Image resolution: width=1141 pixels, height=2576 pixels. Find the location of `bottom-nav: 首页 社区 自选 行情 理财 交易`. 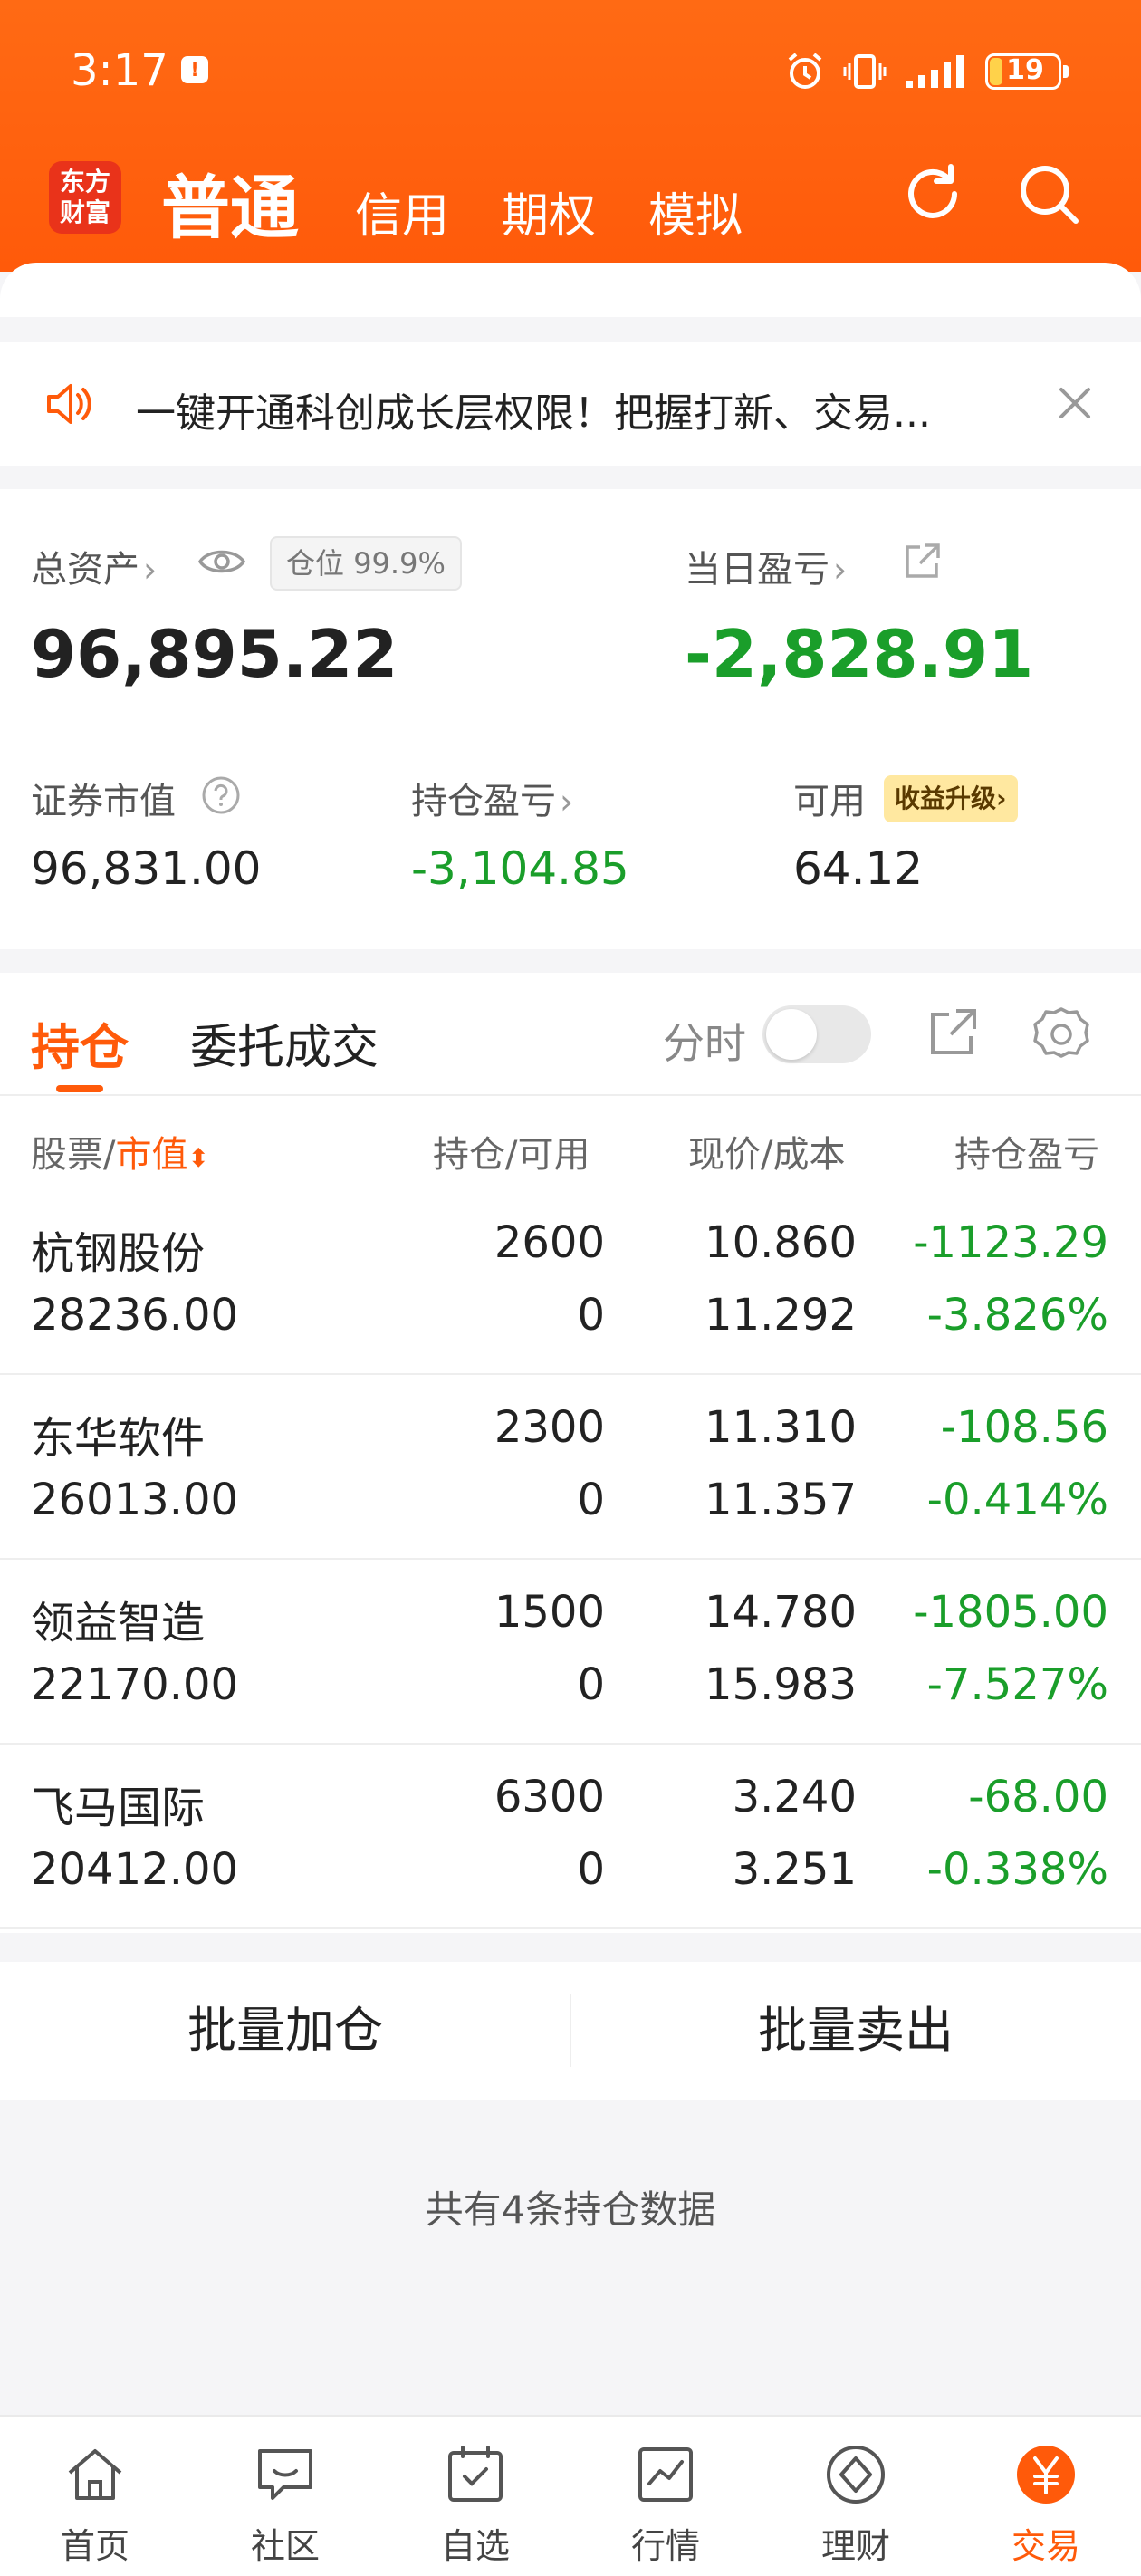

bottom-nav: 首页 社区 自选 行情 理财 交易 is located at coordinates (570, 2495).